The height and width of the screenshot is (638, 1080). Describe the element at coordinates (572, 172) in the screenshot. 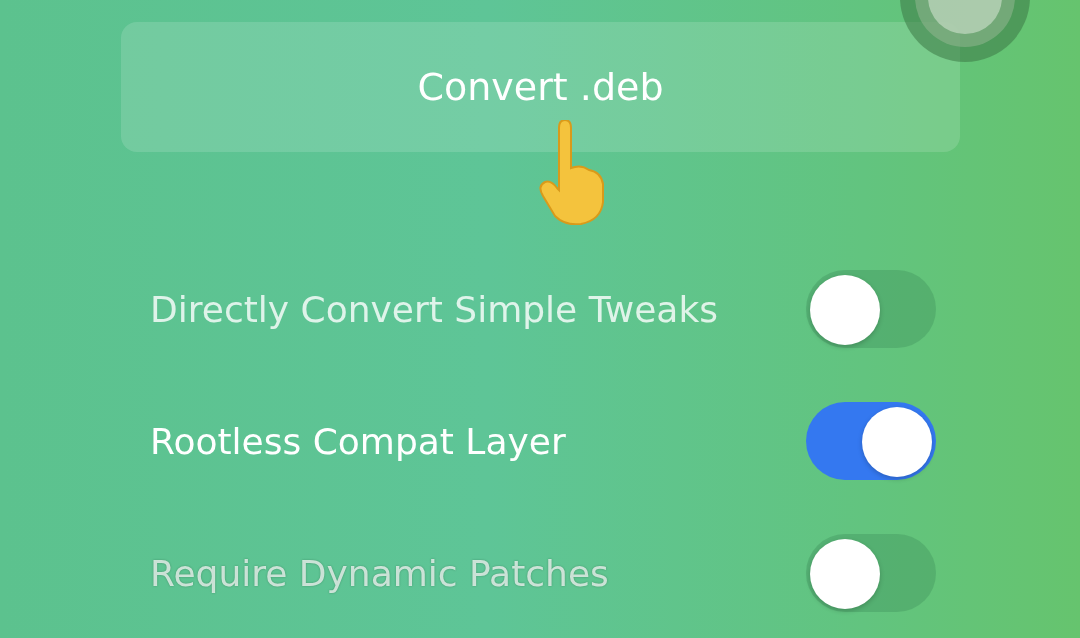

I see `pointing-hand-icon` at that location.